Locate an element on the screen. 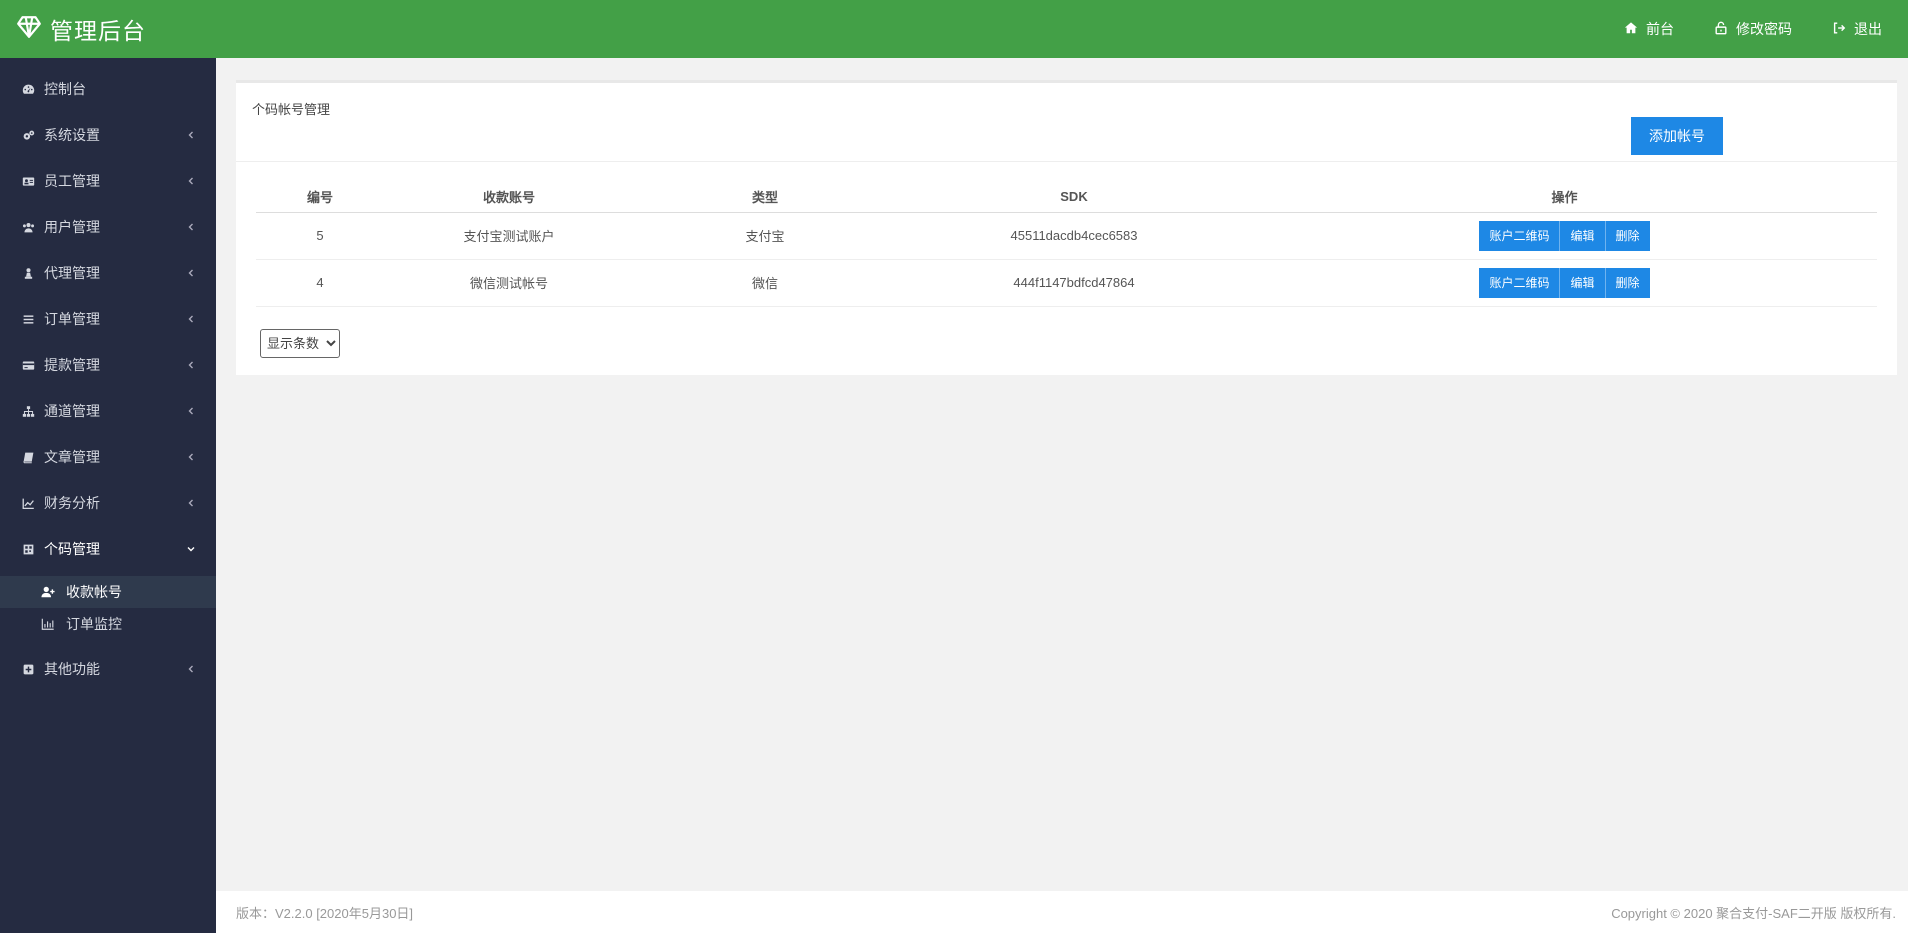 This screenshot has height=933, width=1908. add-account-button: 添加帐号 is located at coordinates (1677, 136).